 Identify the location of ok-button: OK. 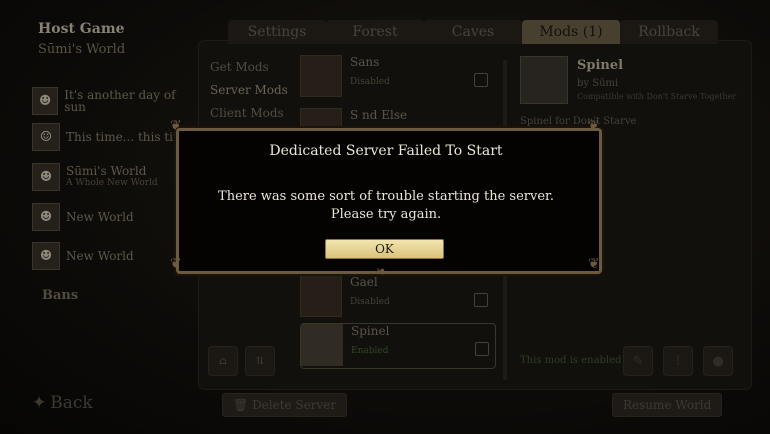
(384, 249).